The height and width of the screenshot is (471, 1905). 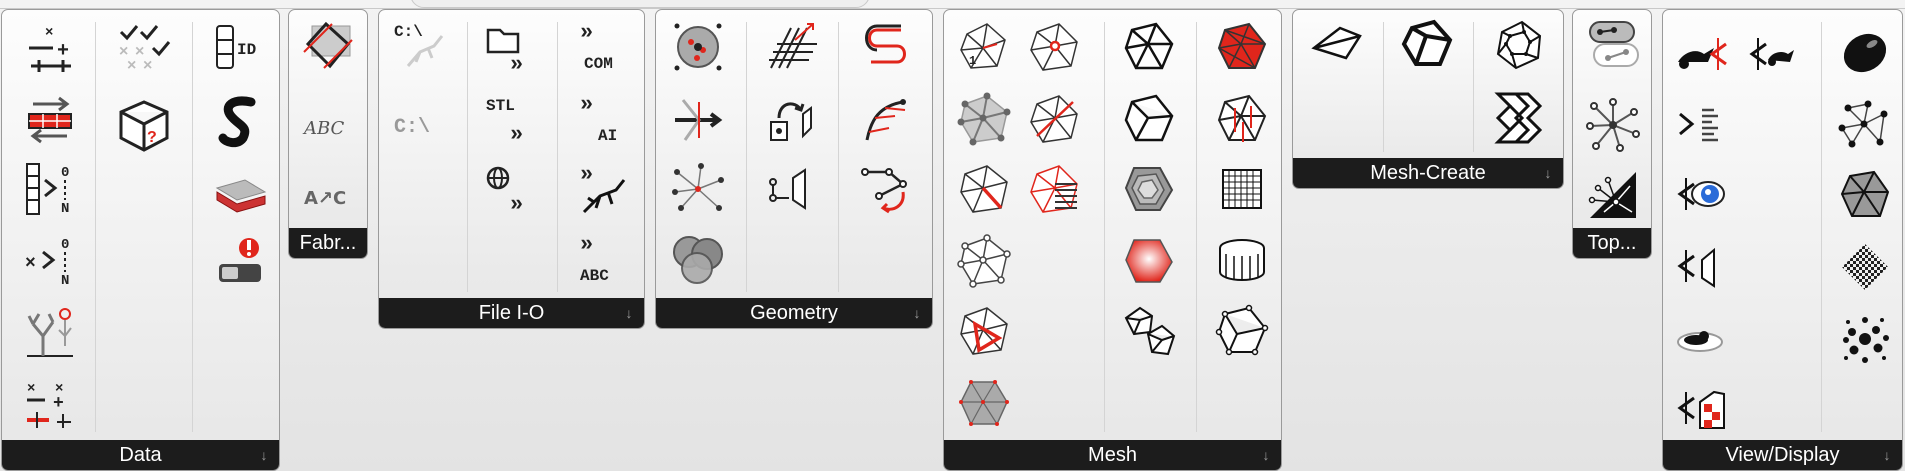 I want to click on geo-rotate-box-button, so click(x=792, y=119).